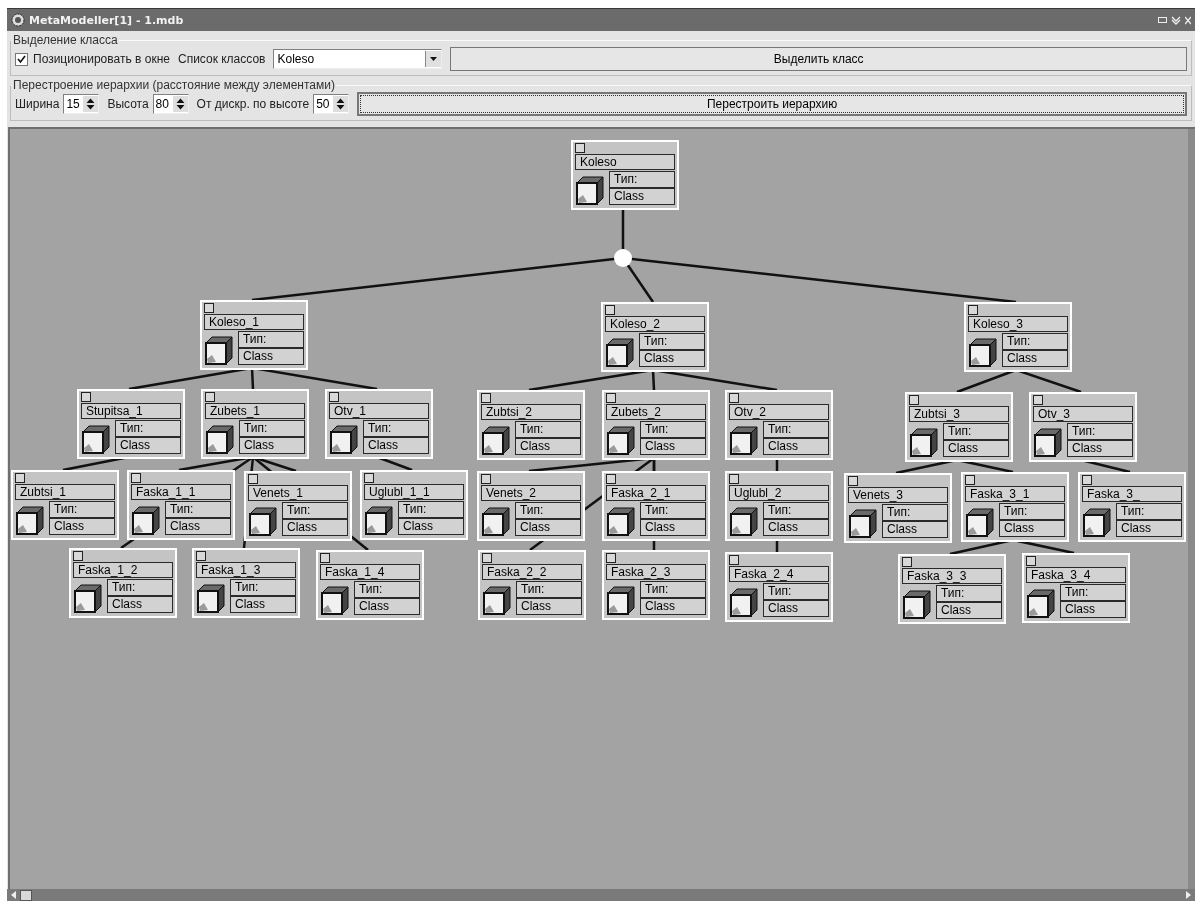 The width and height of the screenshot is (1195, 901). Describe the element at coordinates (255, 424) in the screenshot. I see `class-node: Zubets_1 Тип: Class` at that location.